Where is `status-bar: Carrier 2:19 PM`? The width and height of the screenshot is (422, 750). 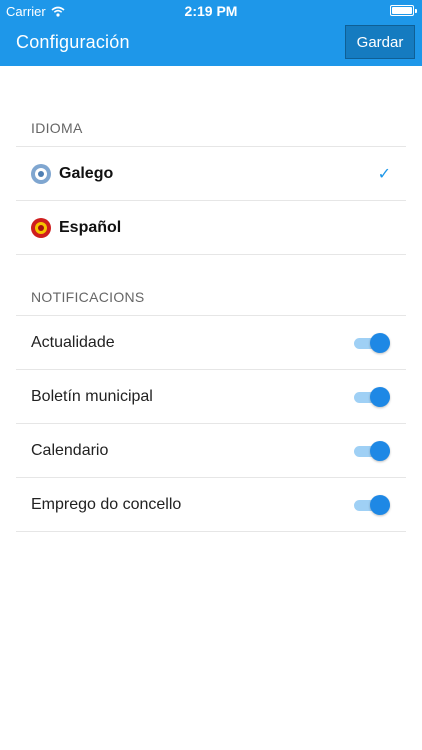
status-bar: Carrier 2:19 PM is located at coordinates (211, 11).